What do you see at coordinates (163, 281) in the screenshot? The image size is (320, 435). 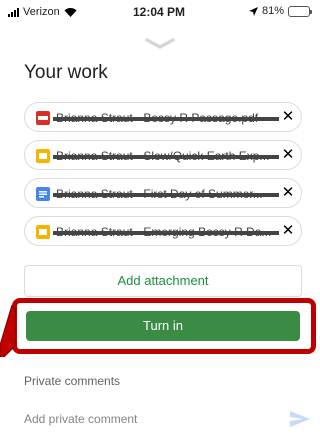 I see `add-attachment-button: Add attachment` at bounding box center [163, 281].